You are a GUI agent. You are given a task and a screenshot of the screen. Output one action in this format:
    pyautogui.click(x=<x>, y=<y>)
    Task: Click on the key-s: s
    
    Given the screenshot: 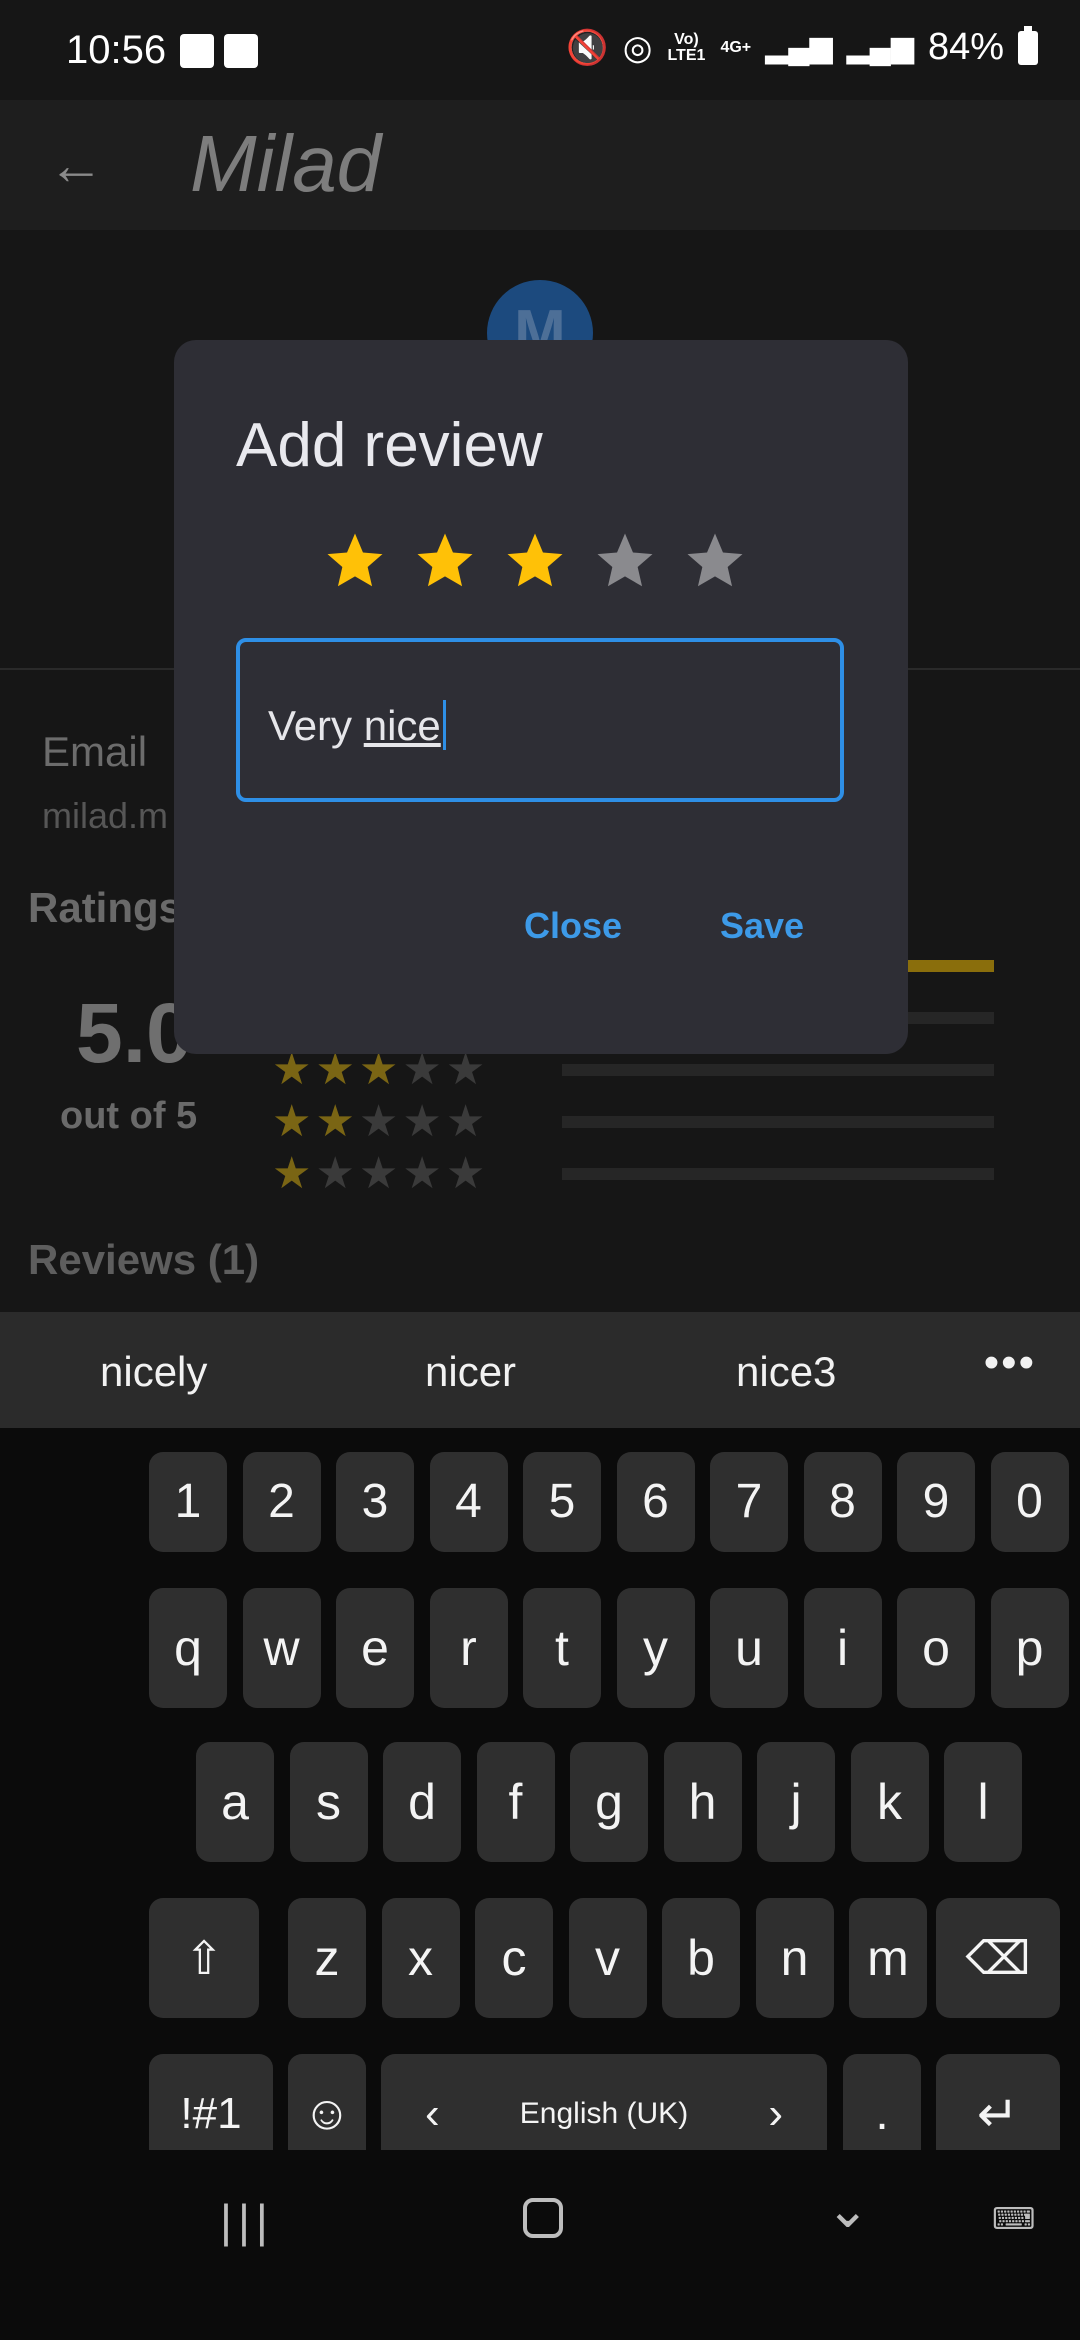 What is the action you would take?
    pyautogui.click(x=328, y=1802)
    